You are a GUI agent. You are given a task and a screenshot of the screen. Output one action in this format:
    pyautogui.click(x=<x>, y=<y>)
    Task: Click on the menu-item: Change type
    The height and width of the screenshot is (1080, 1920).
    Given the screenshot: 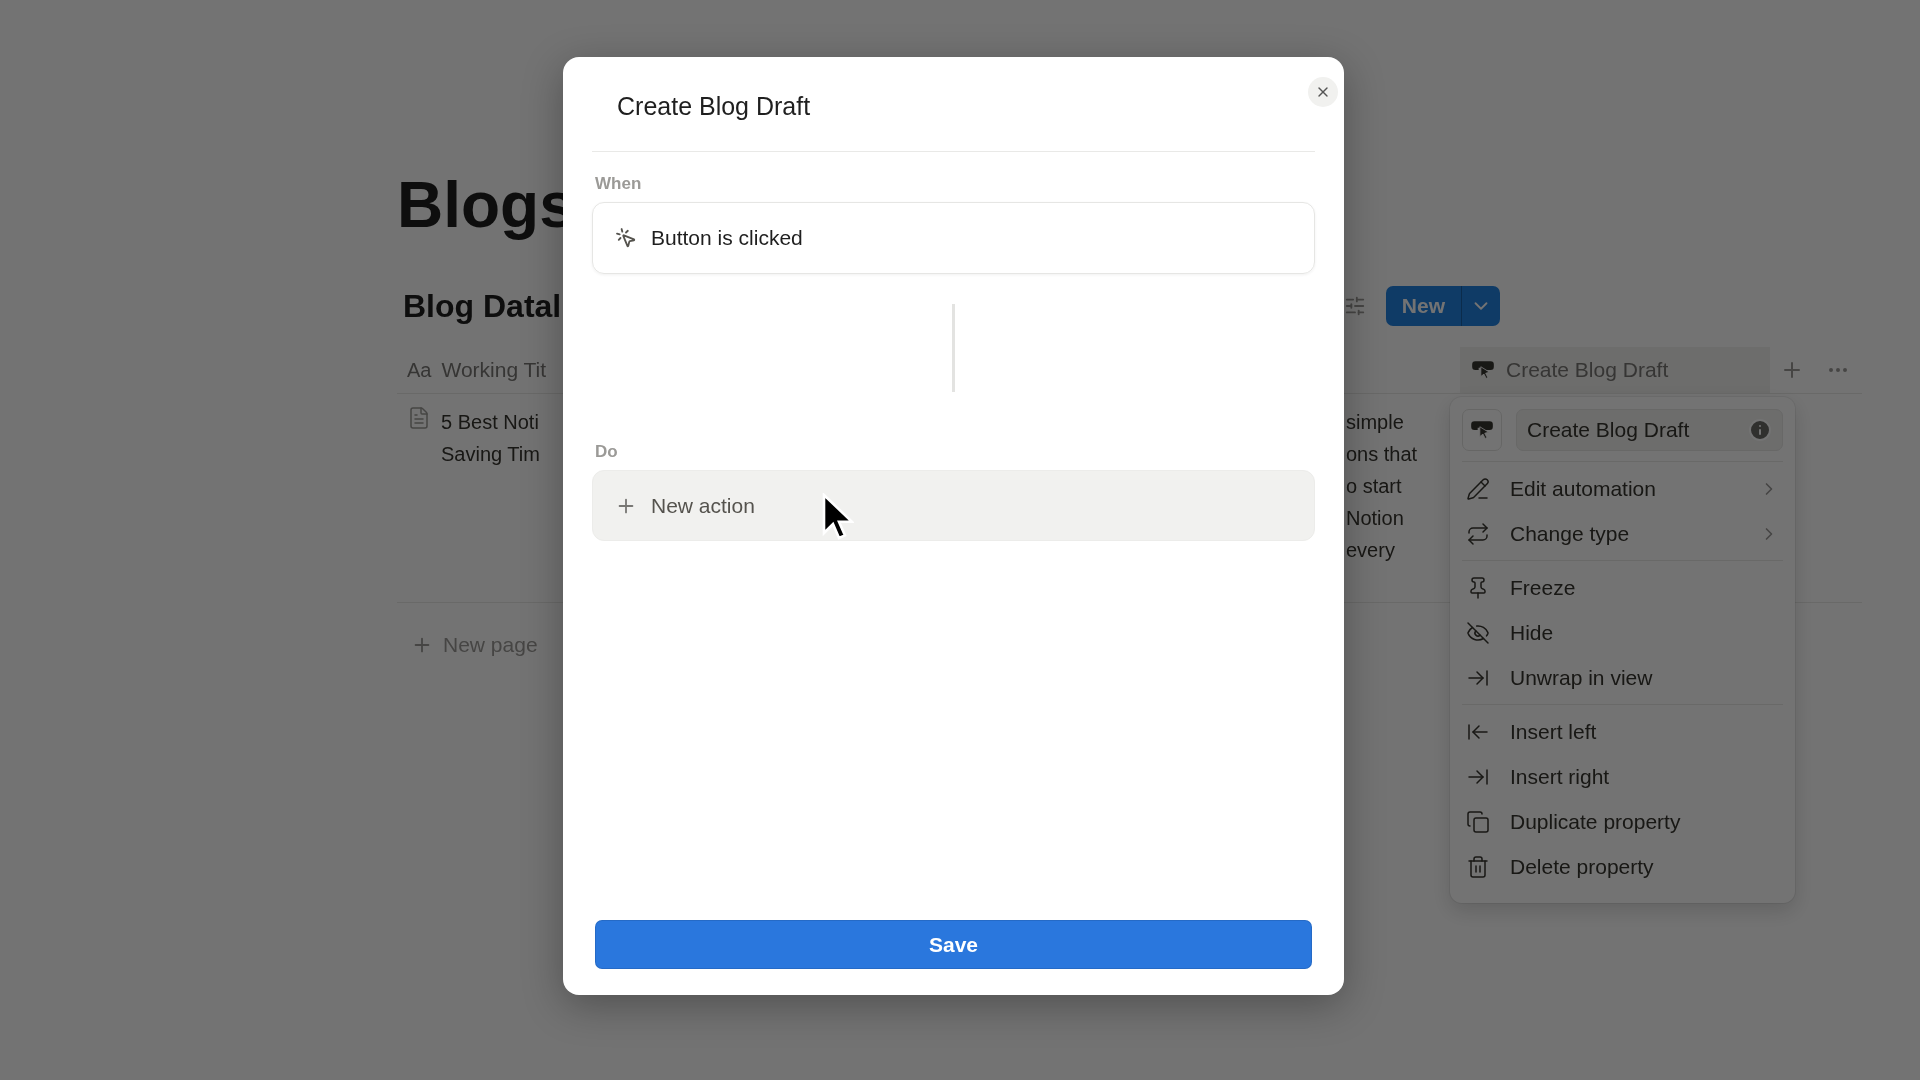 What is the action you would take?
    pyautogui.click(x=1622, y=533)
    